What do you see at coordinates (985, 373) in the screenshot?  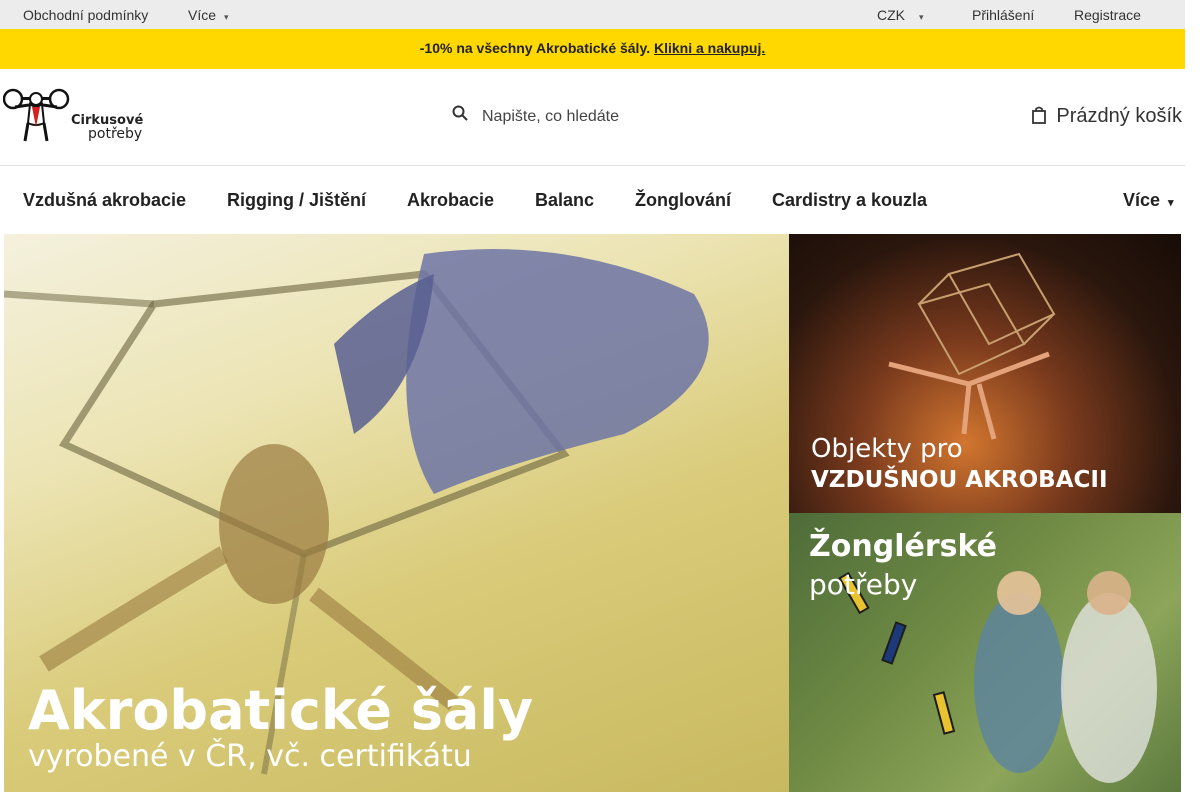 I see `banner-aerial-objects: Objekty pro VZDUŠNOU AKROBACII` at bounding box center [985, 373].